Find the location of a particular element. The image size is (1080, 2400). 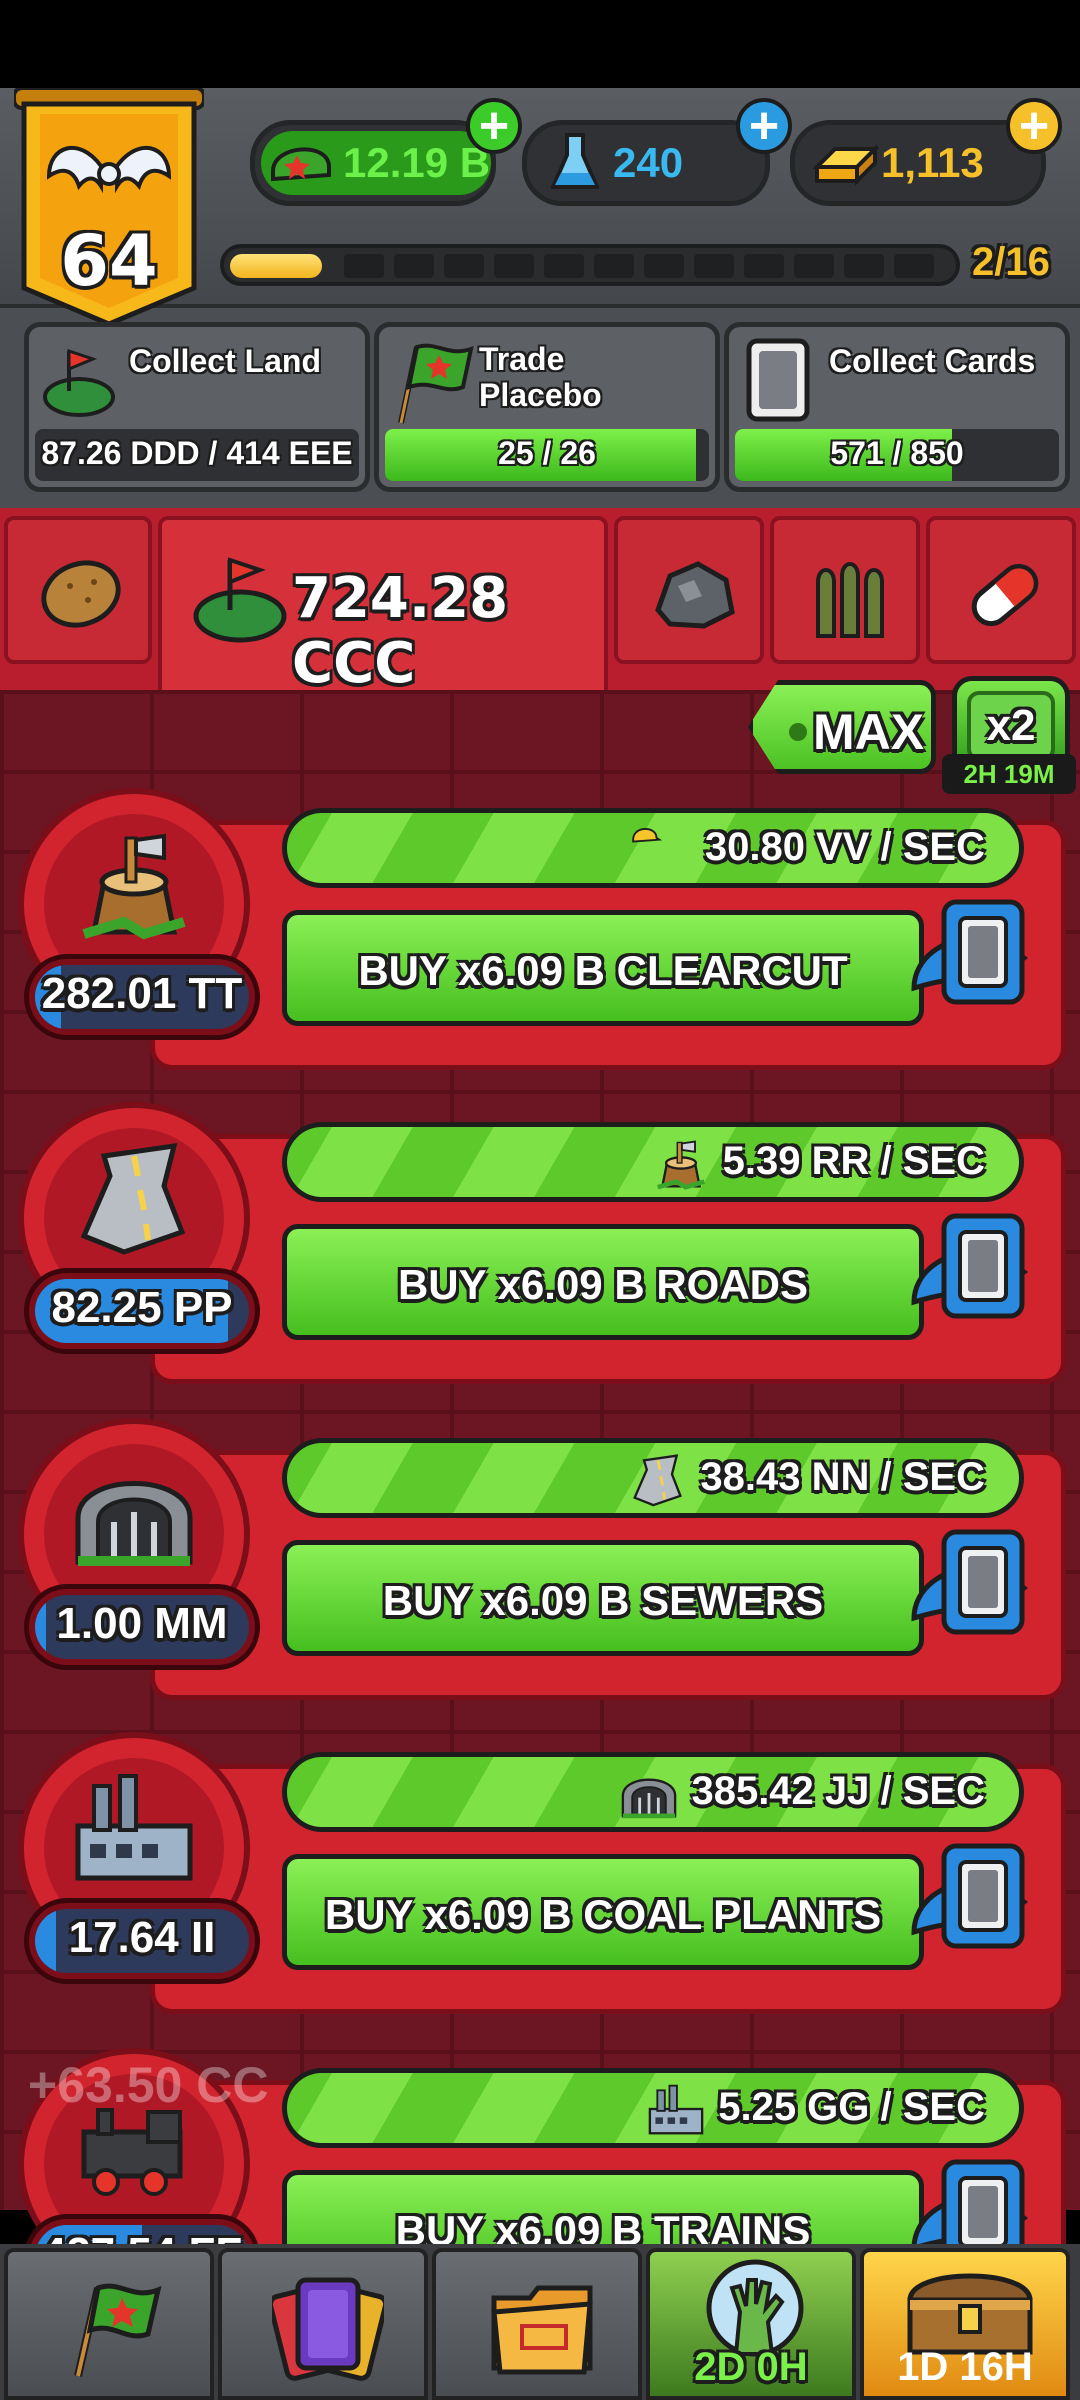

buy-sewers-button: BUY x6.09 B SEWERS is located at coordinates (603, 1598).